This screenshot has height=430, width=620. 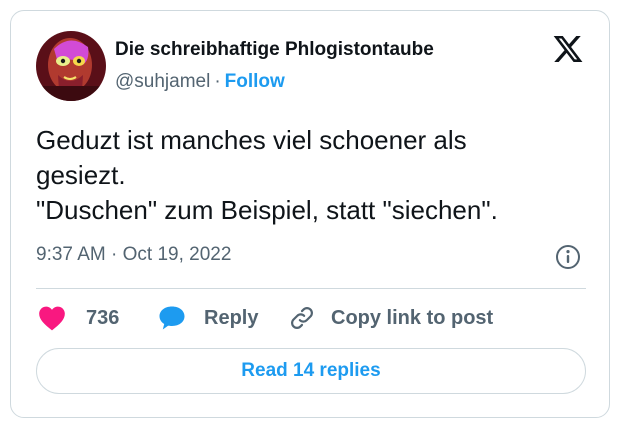 What do you see at coordinates (81, 175) in the screenshot?
I see `post-text-line: gesiezt.` at bounding box center [81, 175].